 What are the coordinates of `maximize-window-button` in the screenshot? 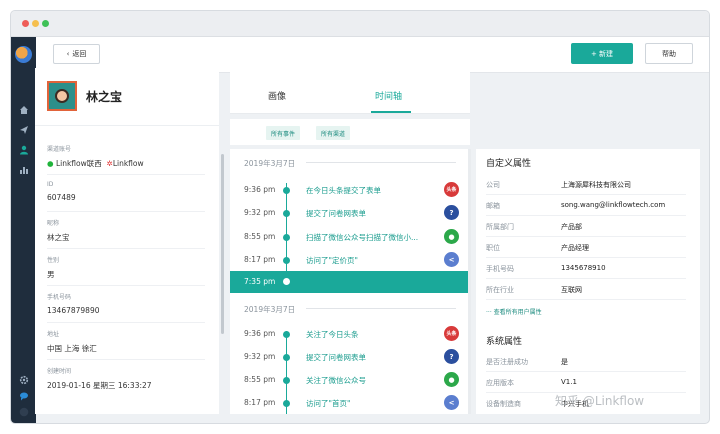 It's located at (45, 23).